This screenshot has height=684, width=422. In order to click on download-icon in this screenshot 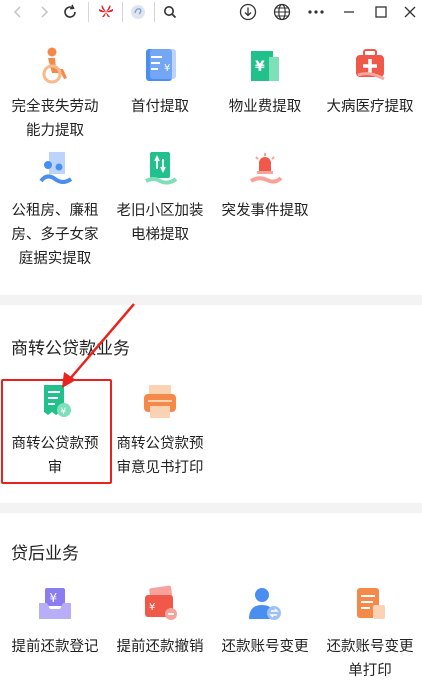, I will do `click(248, 12)`.